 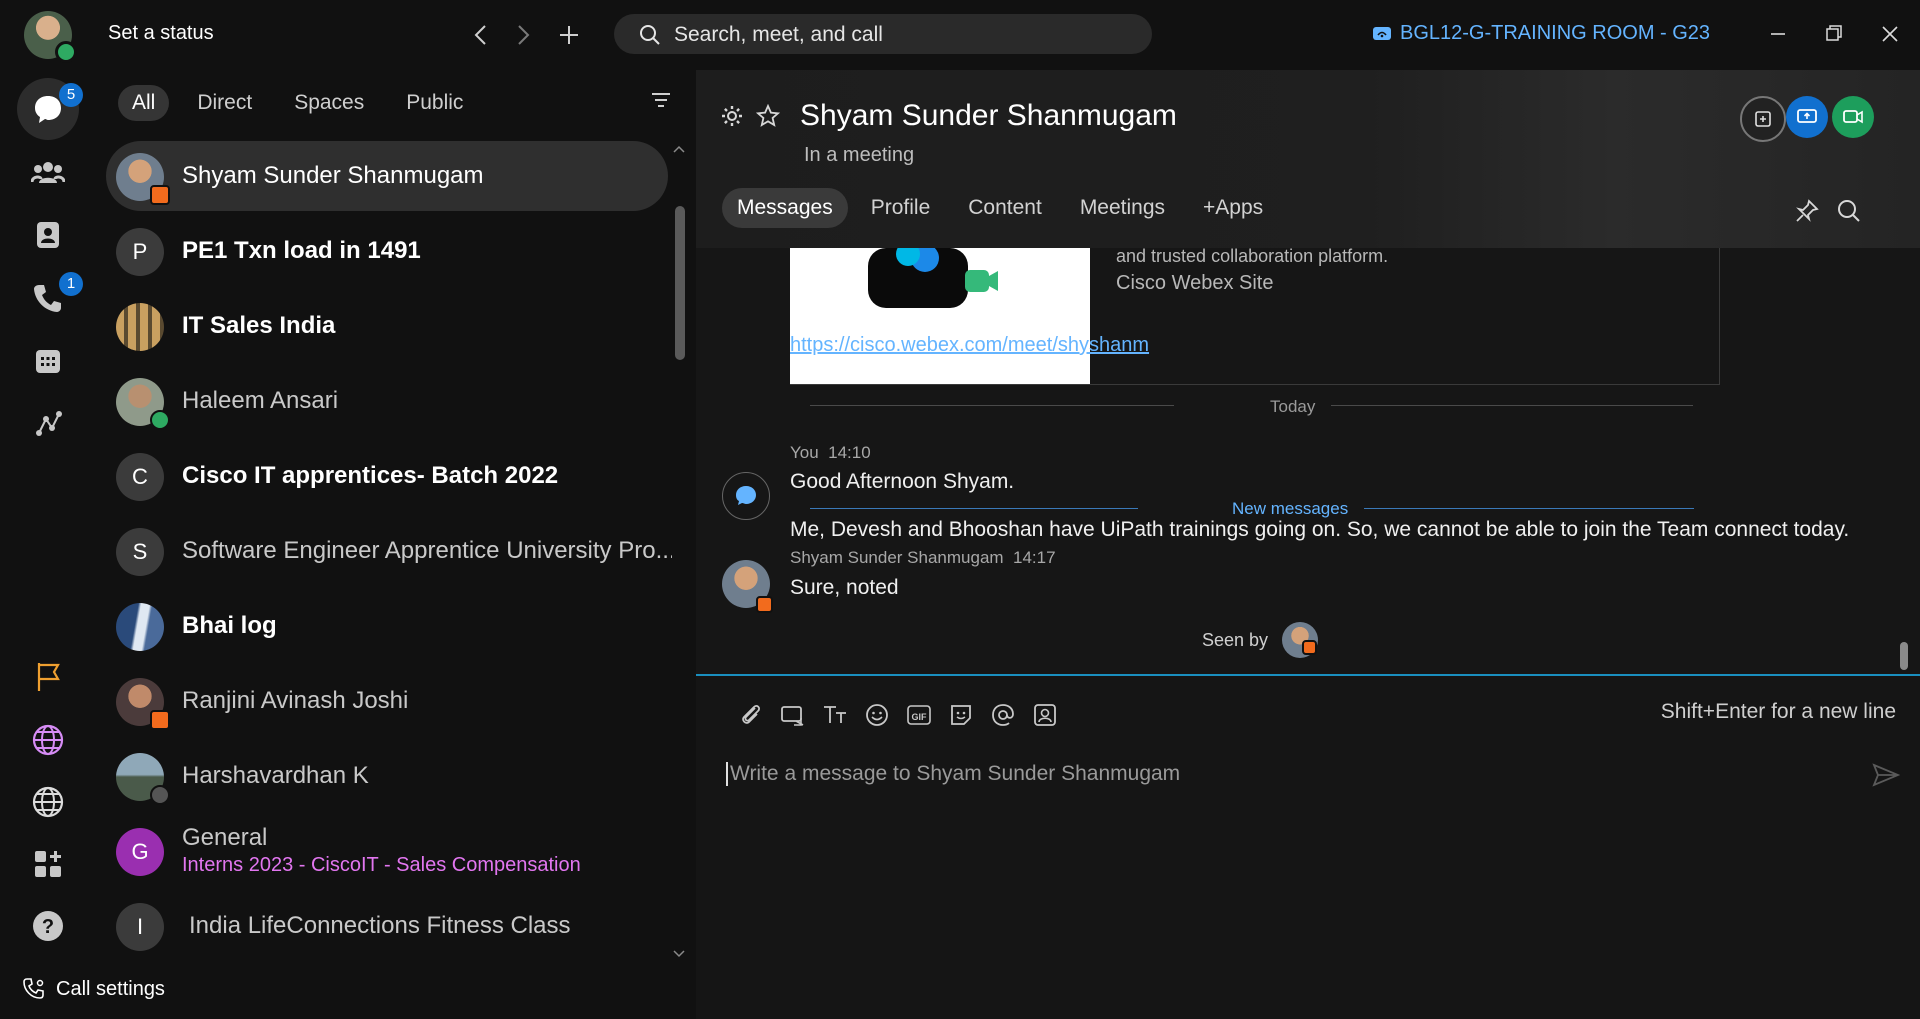 I want to click on conversation-name: India LifeConnections Fitness Class, so click(x=380, y=925).